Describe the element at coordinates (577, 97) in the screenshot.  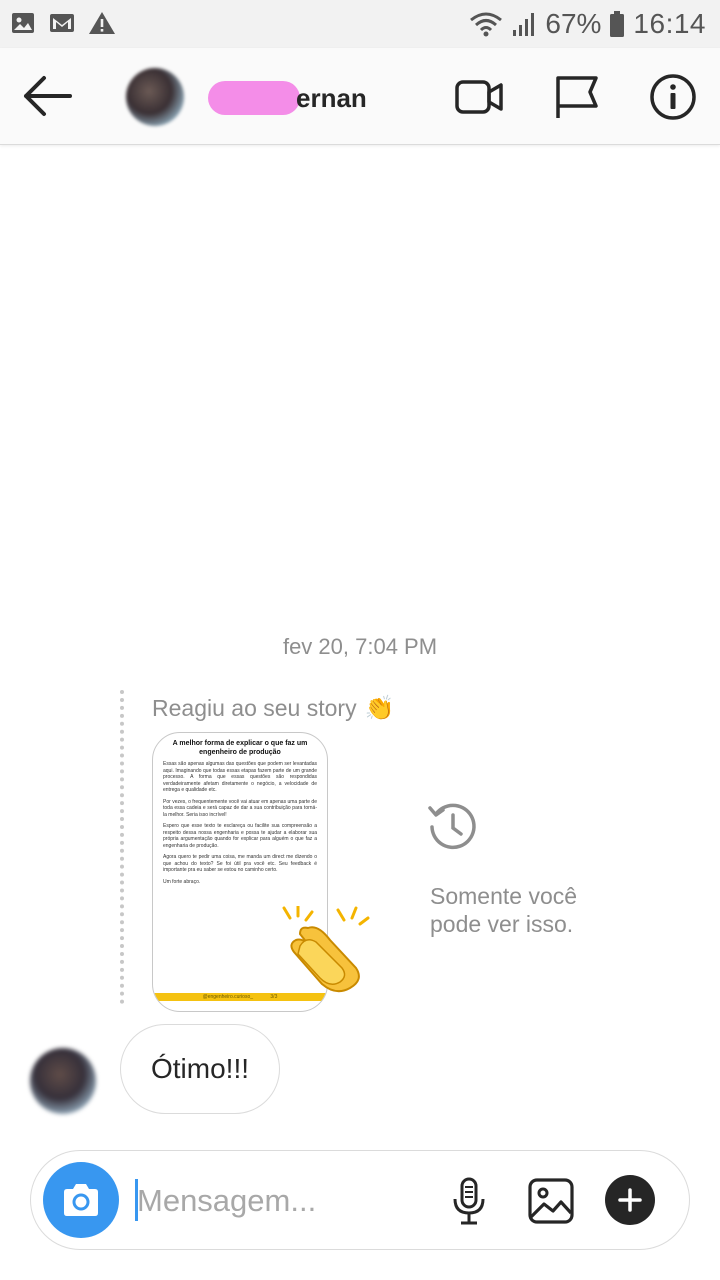
I see `flag-icon` at that location.